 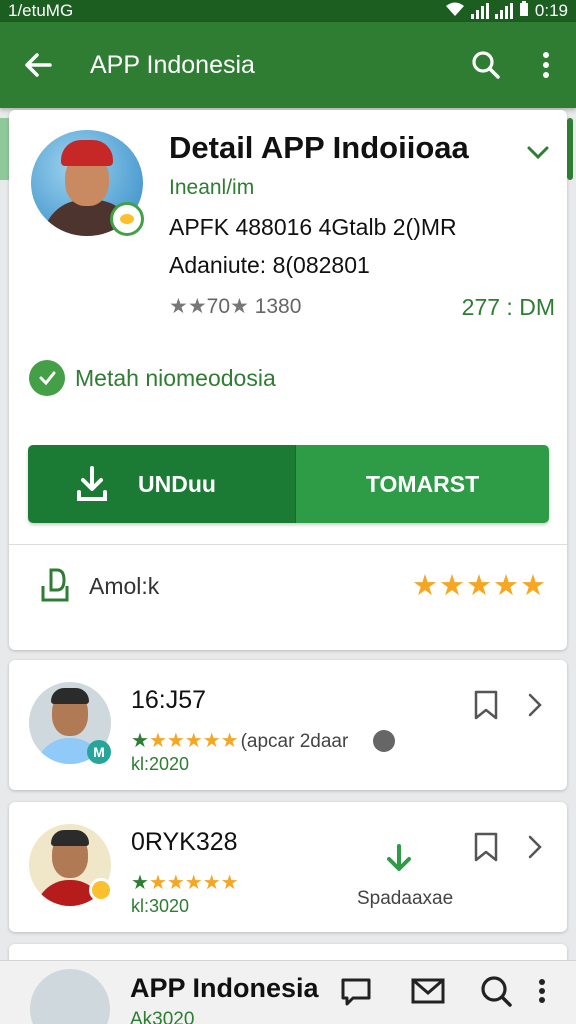 I want to click on status-icons: 0:19, so click(x=506, y=11).